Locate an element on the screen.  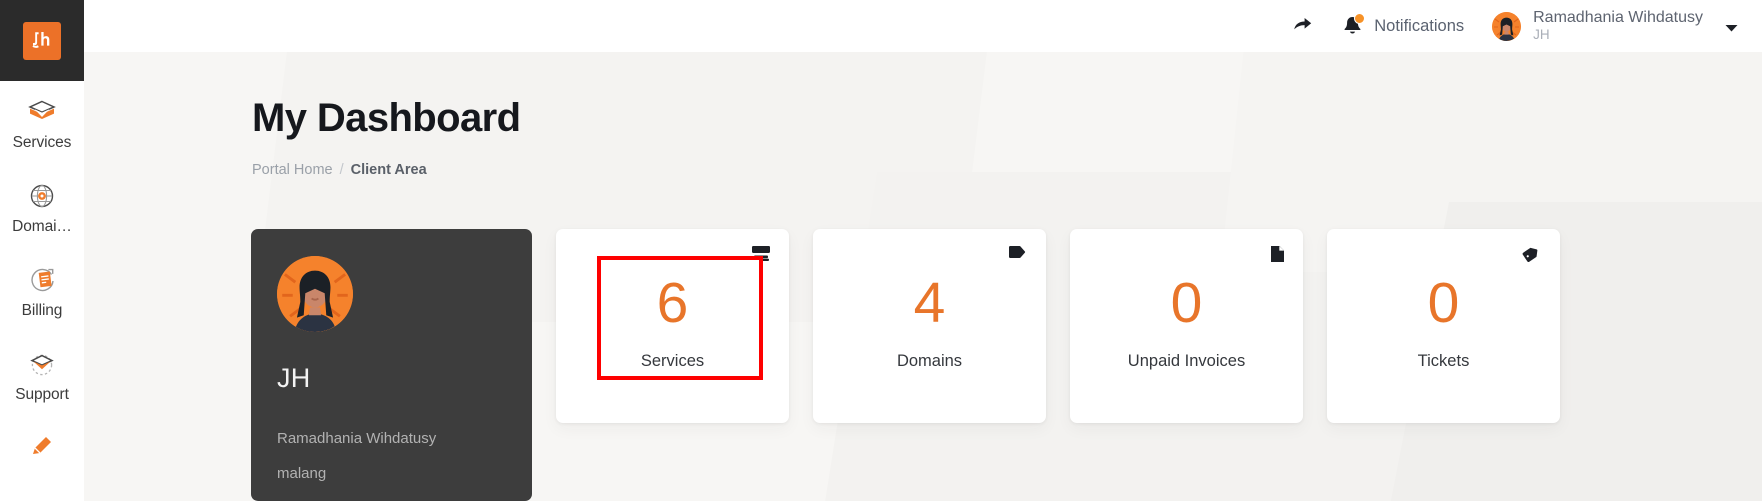
sidebar-item-label: Services is located at coordinates (42, 142).